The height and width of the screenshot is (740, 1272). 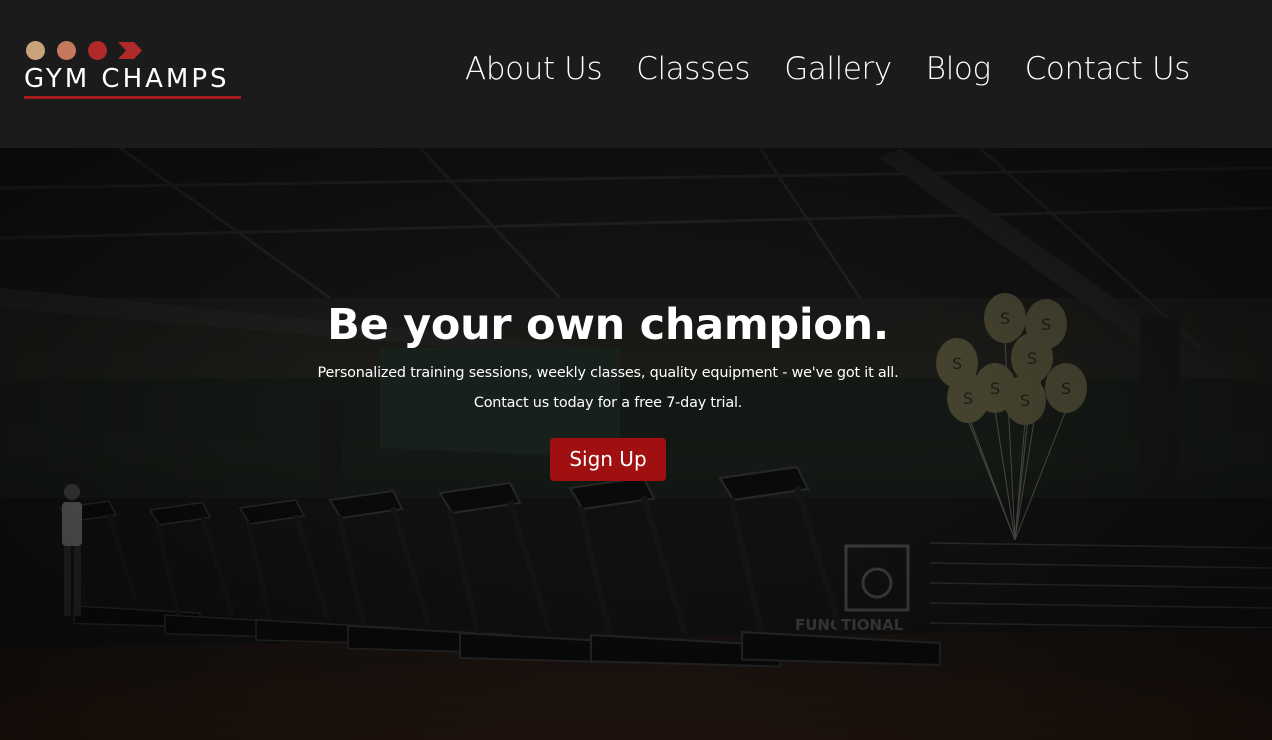 What do you see at coordinates (127, 79) in the screenshot?
I see `logo-wordmark: GYM CHAMPS` at bounding box center [127, 79].